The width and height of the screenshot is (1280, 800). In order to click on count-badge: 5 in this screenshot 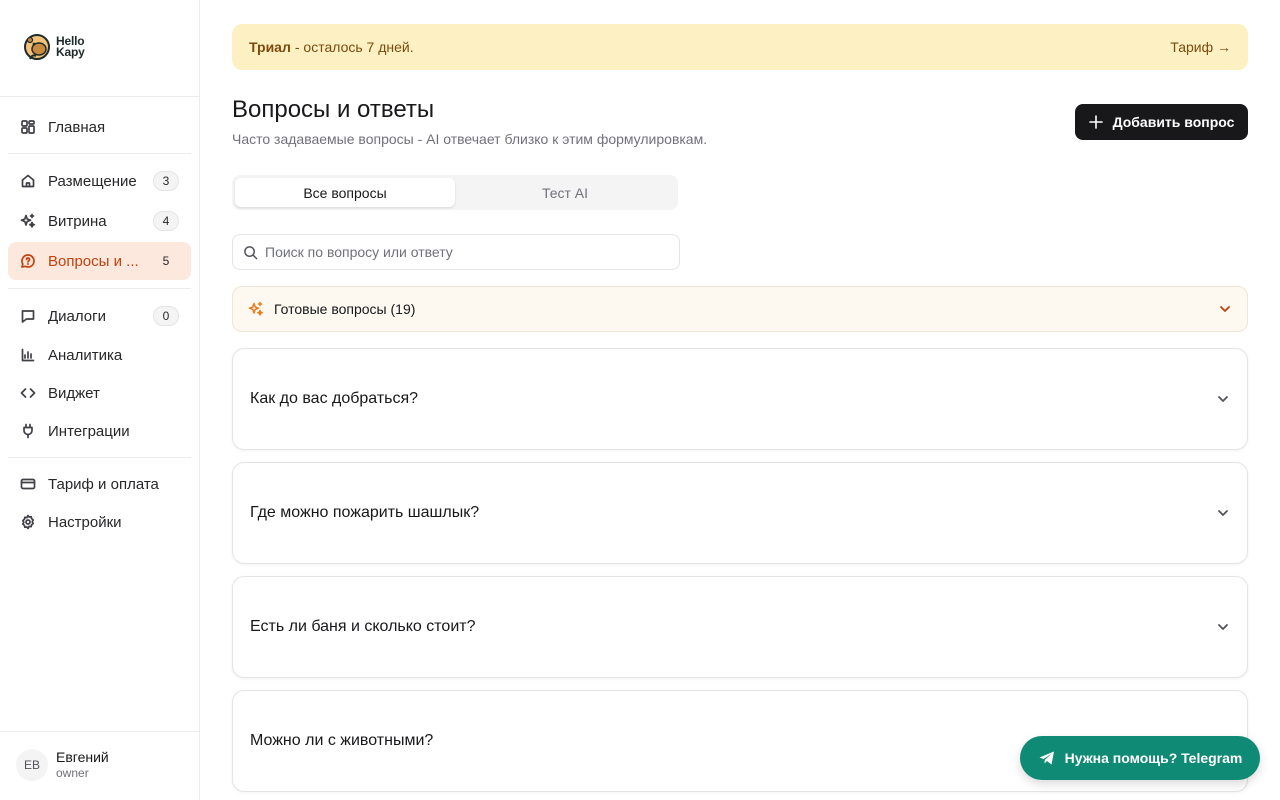, I will do `click(166, 261)`.